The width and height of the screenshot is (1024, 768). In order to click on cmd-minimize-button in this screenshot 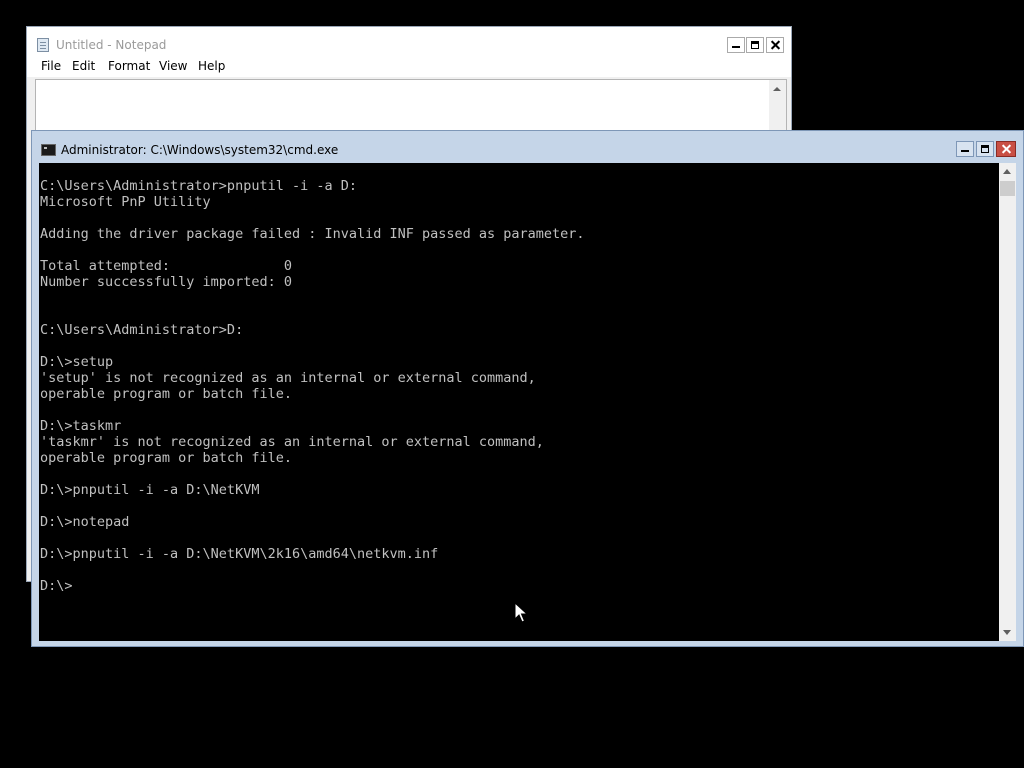, I will do `click(965, 149)`.